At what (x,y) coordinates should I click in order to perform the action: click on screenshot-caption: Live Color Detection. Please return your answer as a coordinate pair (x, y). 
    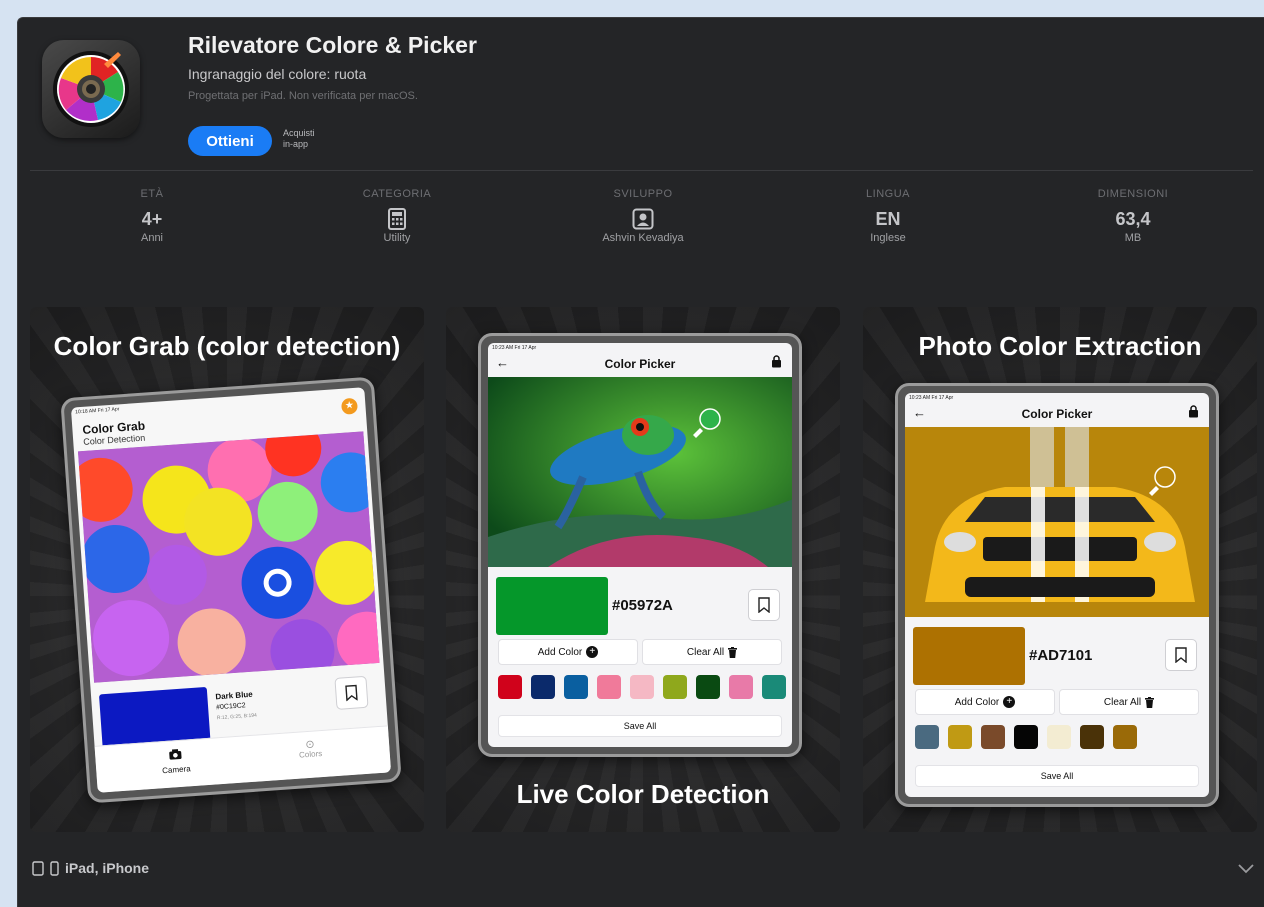
    Looking at the image, I should click on (643, 794).